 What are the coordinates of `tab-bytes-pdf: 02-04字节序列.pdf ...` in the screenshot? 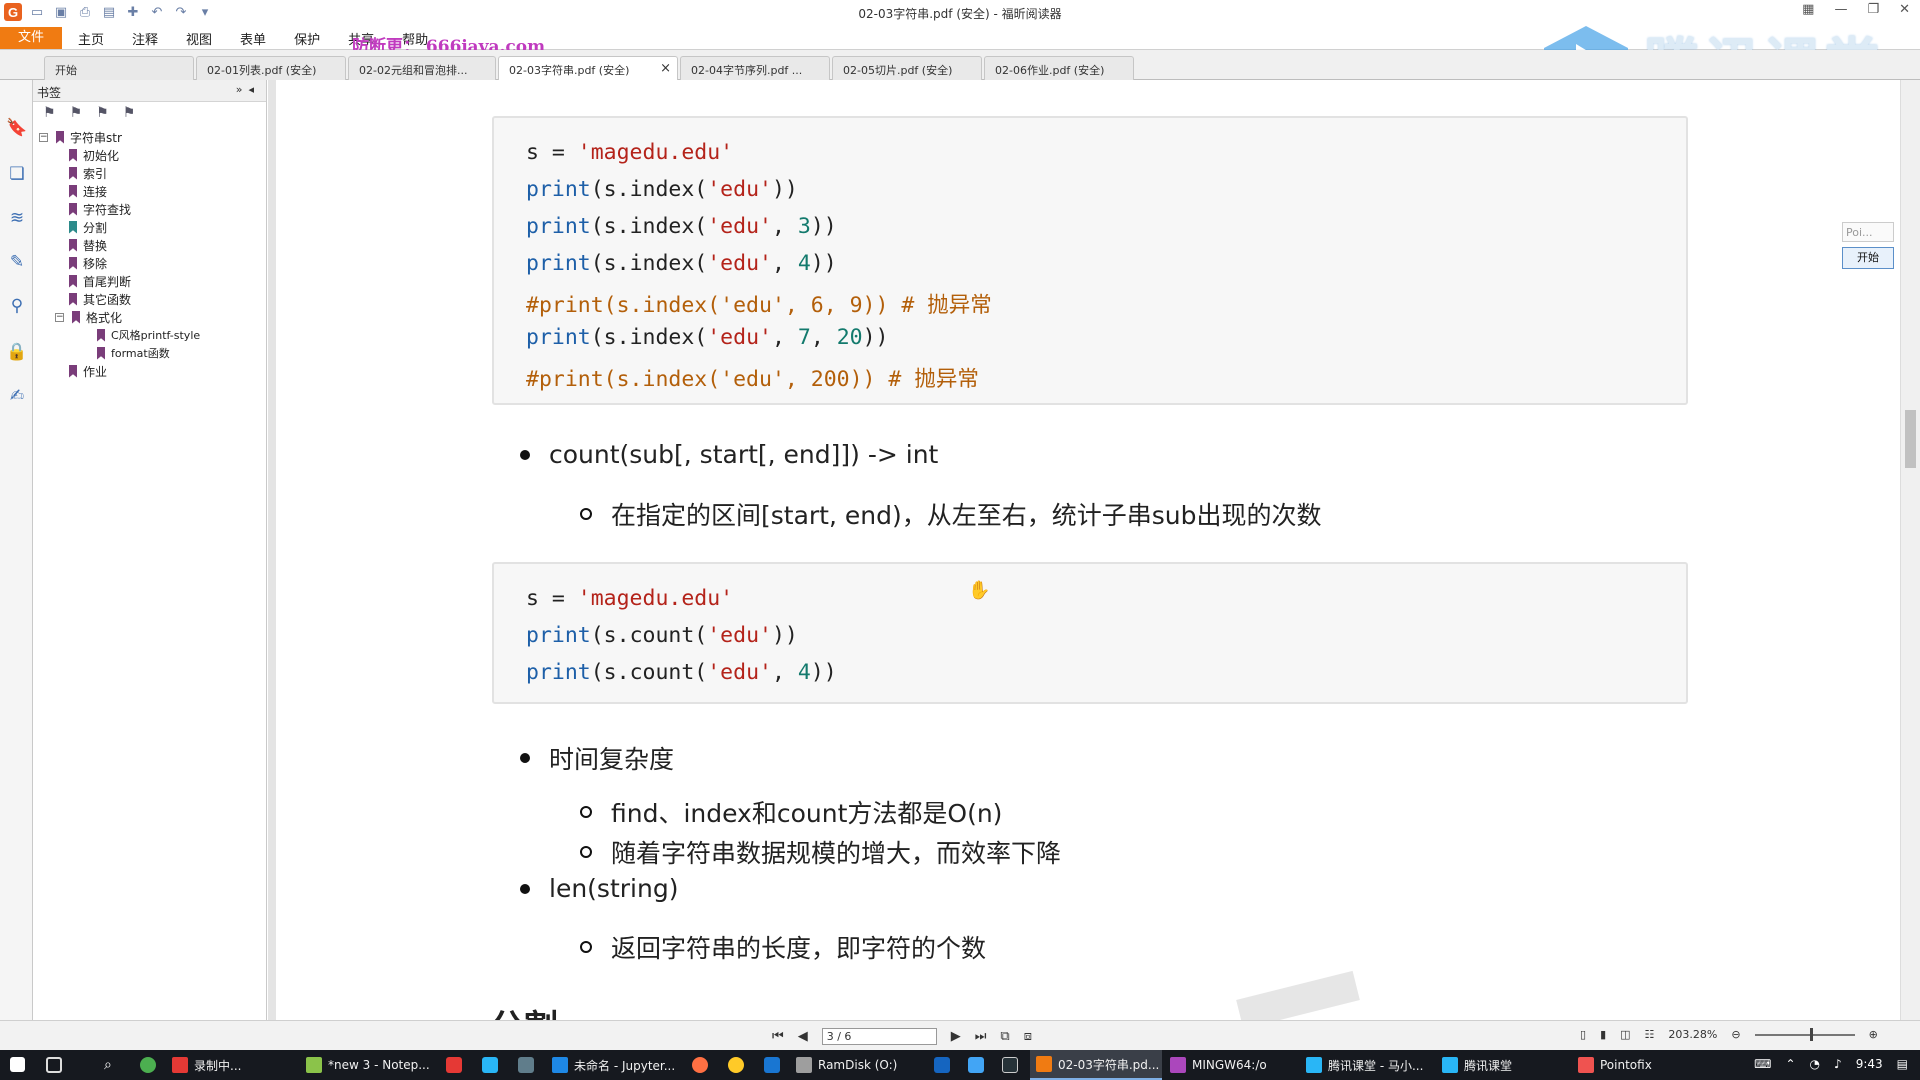 It's located at (755, 68).